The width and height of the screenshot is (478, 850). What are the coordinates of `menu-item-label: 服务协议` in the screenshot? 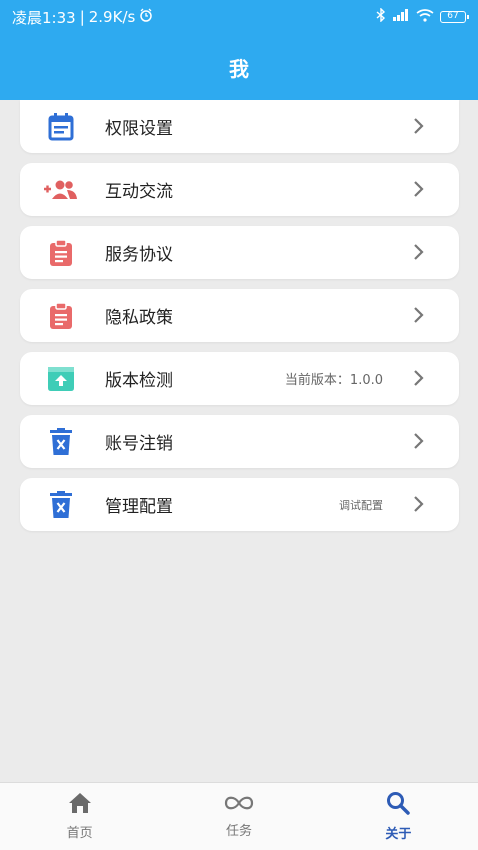 It's located at (139, 255).